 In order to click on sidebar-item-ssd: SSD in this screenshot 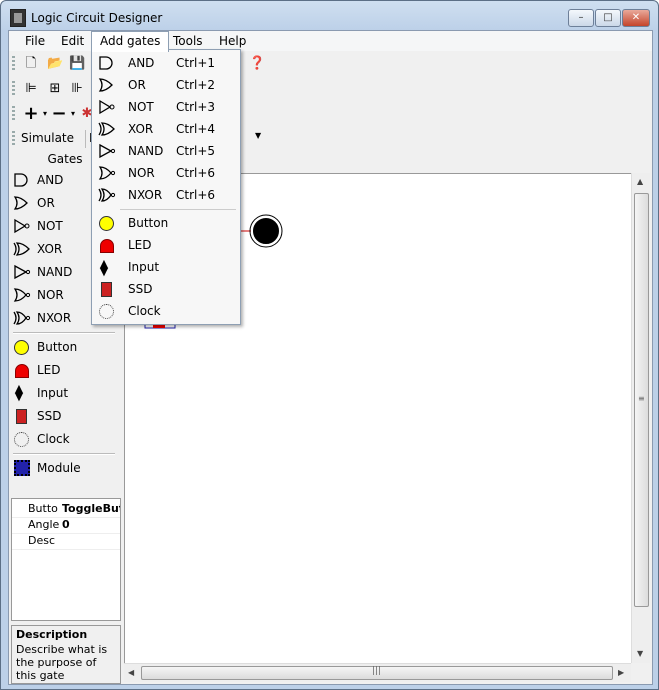, I will do `click(64, 416)`.